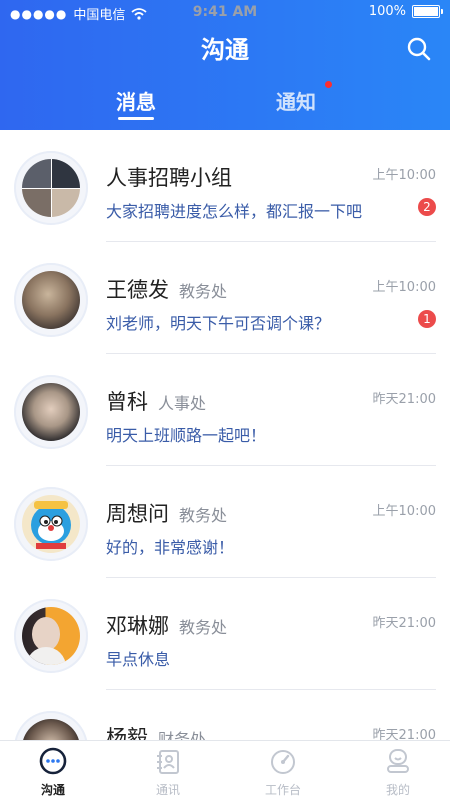 The height and width of the screenshot is (801, 450). What do you see at coordinates (387, 11) in the screenshot?
I see `battery-percentage: 100%` at bounding box center [387, 11].